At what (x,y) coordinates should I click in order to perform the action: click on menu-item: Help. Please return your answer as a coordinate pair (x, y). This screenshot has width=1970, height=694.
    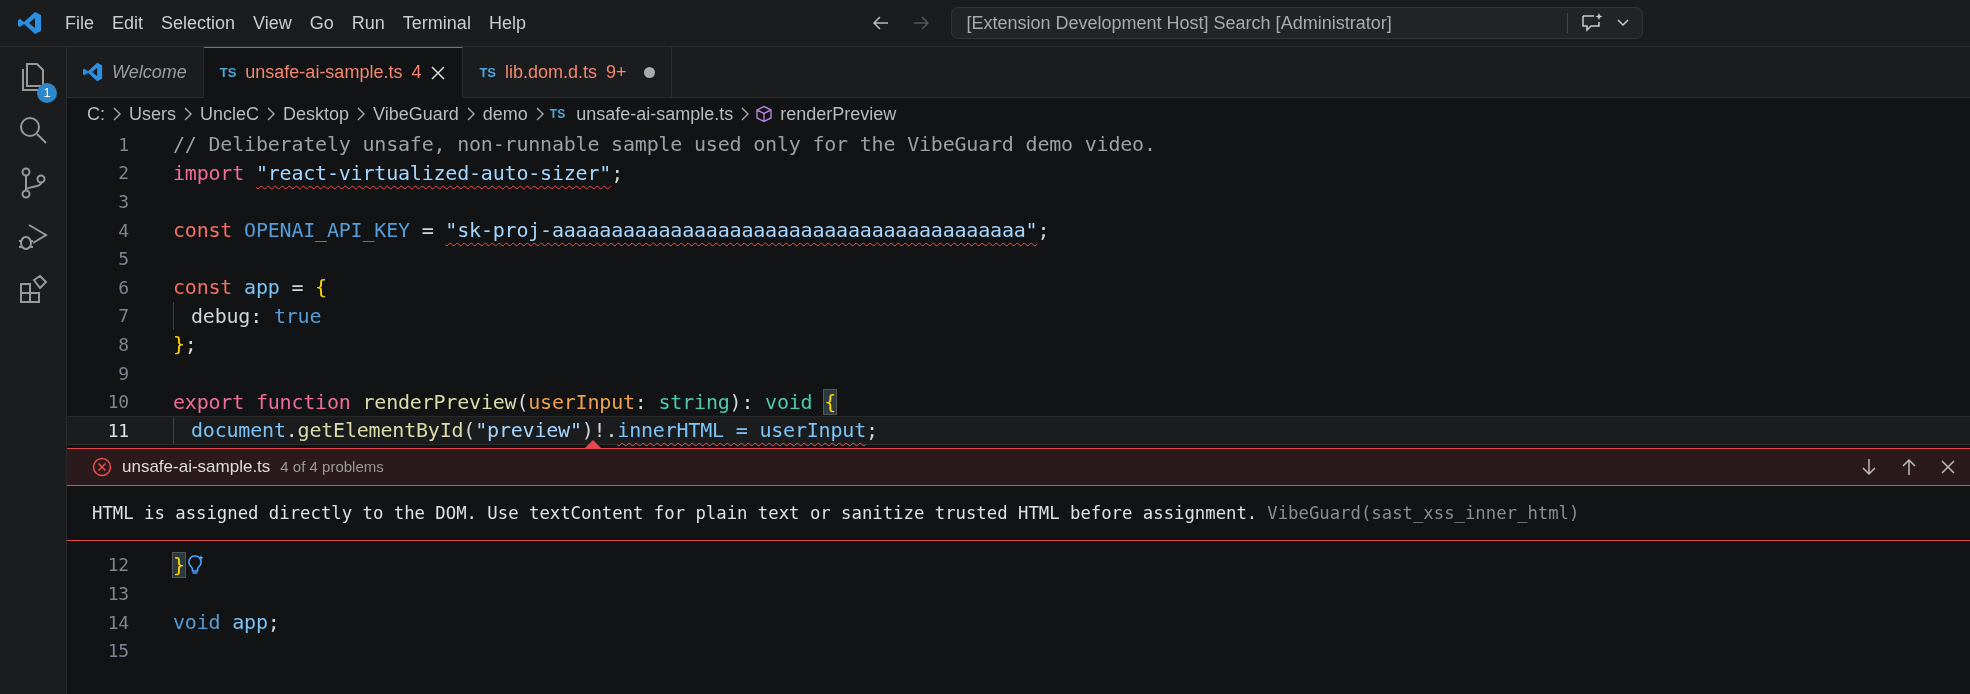
    Looking at the image, I should click on (507, 23).